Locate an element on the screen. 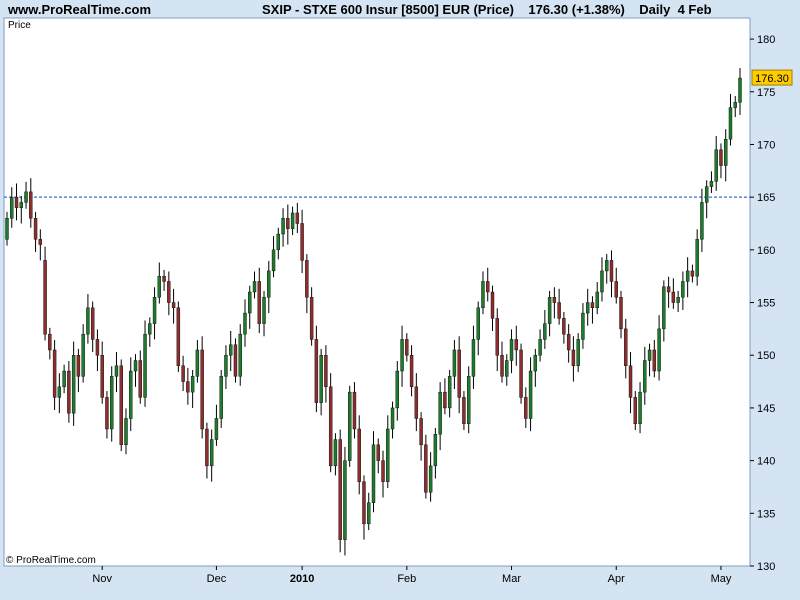 Image resolution: width=800 pixels, height=600 pixels. x-tick-label: Mar is located at coordinates (511, 579).